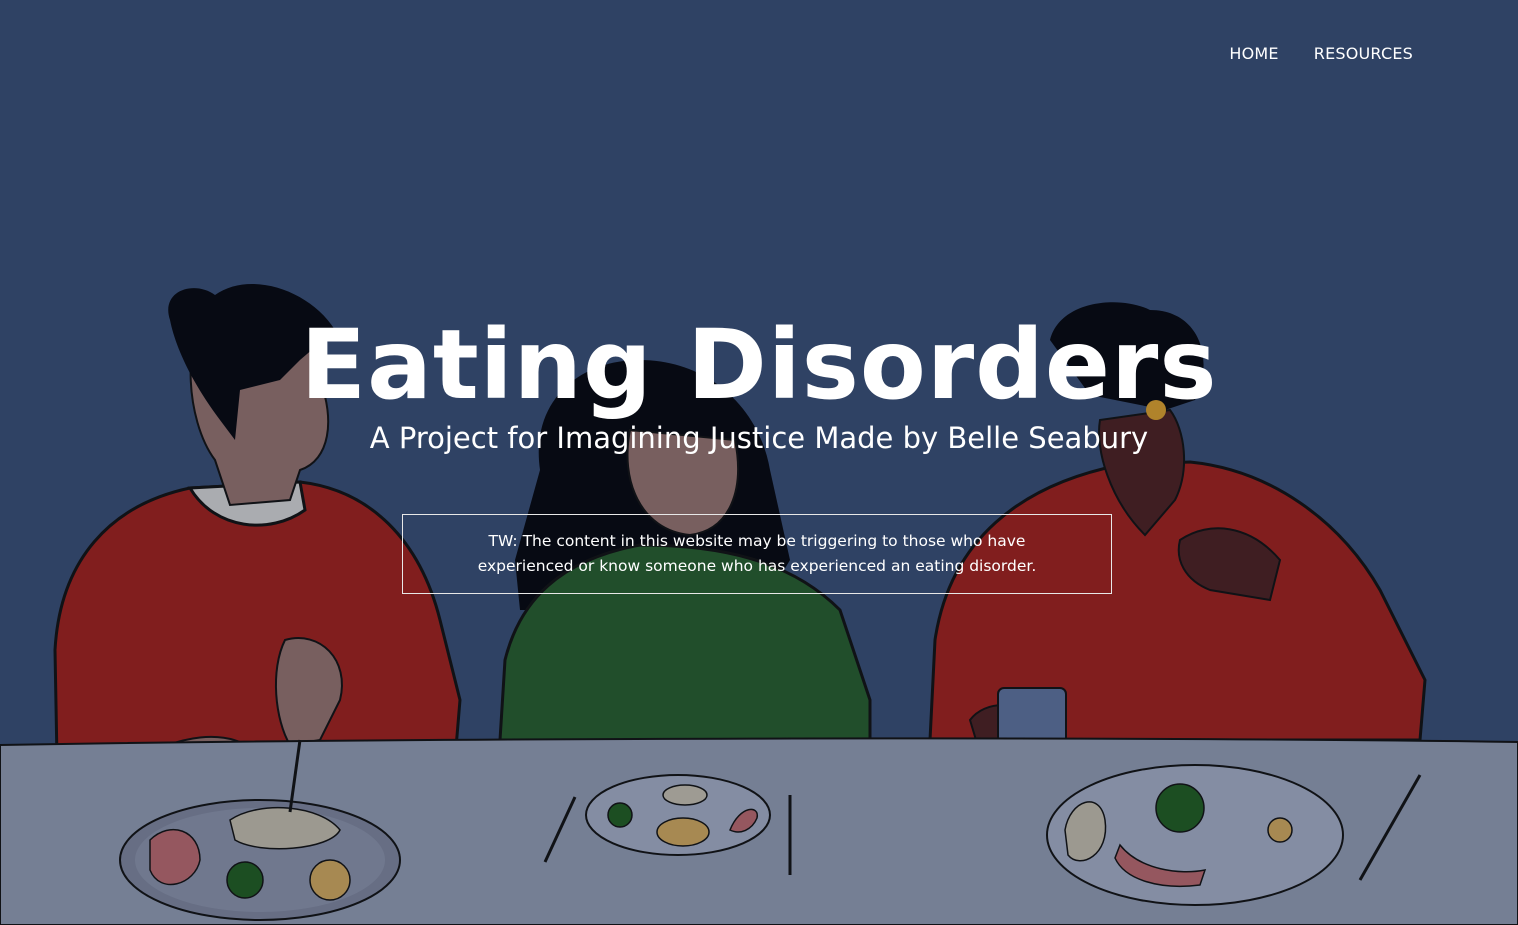 Image resolution: width=1518 pixels, height=925 pixels. Describe the element at coordinates (759, 365) in the screenshot. I see `page-title: Eating Disorders` at that location.